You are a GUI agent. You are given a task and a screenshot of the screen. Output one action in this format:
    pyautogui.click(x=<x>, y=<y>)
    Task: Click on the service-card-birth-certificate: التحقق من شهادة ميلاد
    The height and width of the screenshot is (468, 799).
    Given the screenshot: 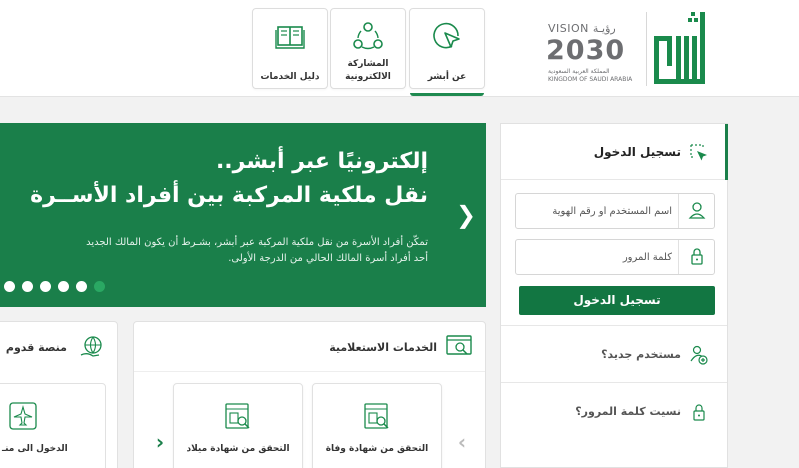 What is the action you would take?
    pyautogui.click(x=238, y=425)
    